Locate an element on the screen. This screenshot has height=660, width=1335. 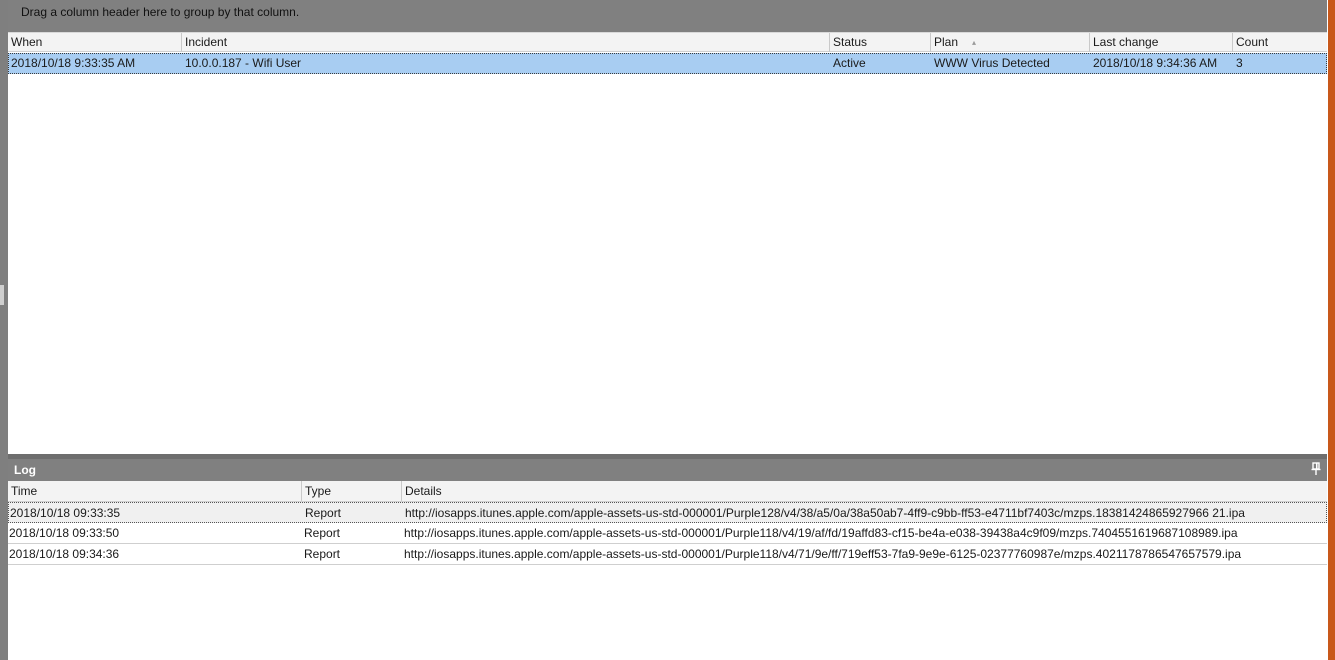
column-header-count: Count is located at coordinates (1280, 42).